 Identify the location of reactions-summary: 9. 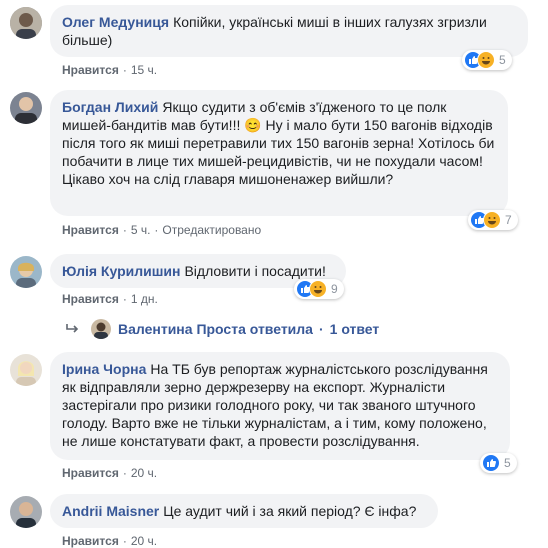
(319, 289).